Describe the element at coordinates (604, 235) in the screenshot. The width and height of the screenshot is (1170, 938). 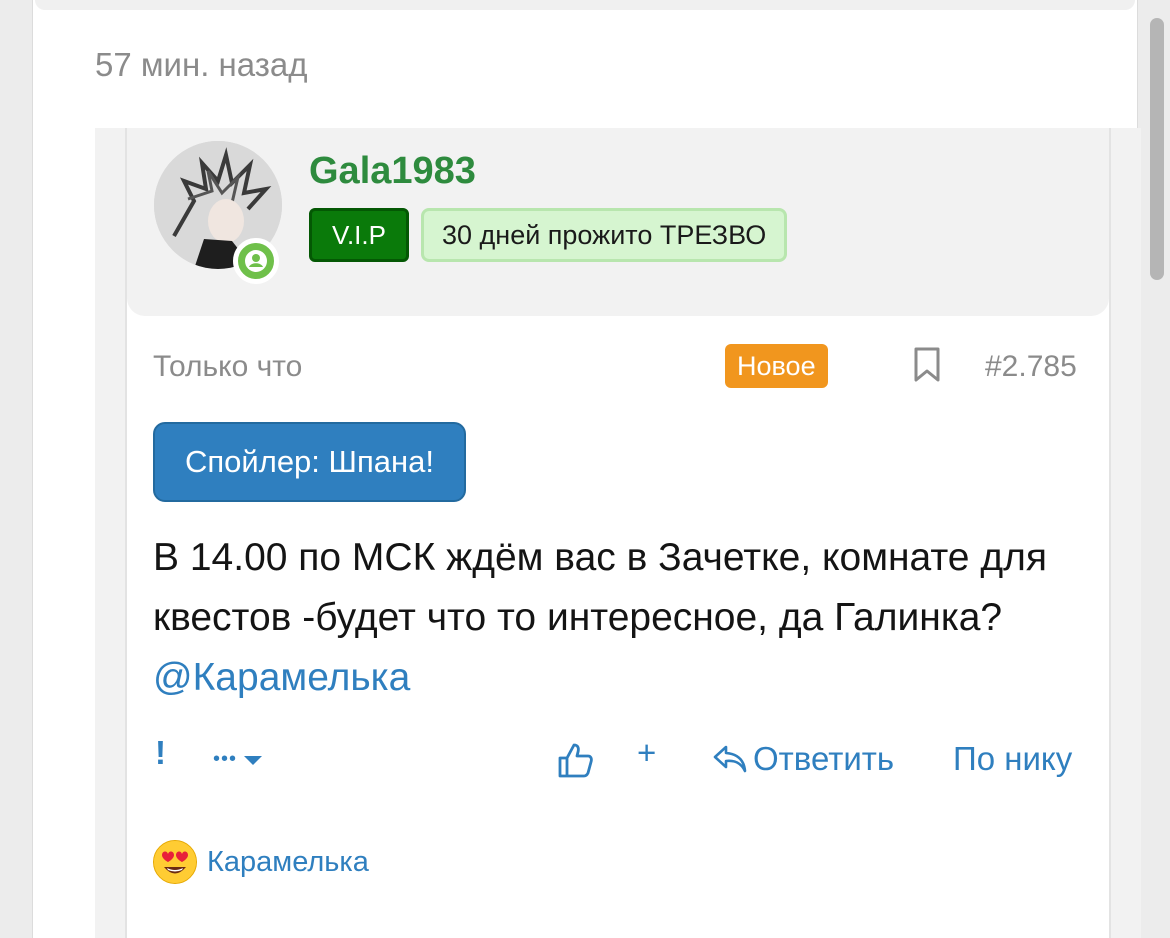
I see `sober-badge: 30 дней прожито ТРЕЗВО` at that location.